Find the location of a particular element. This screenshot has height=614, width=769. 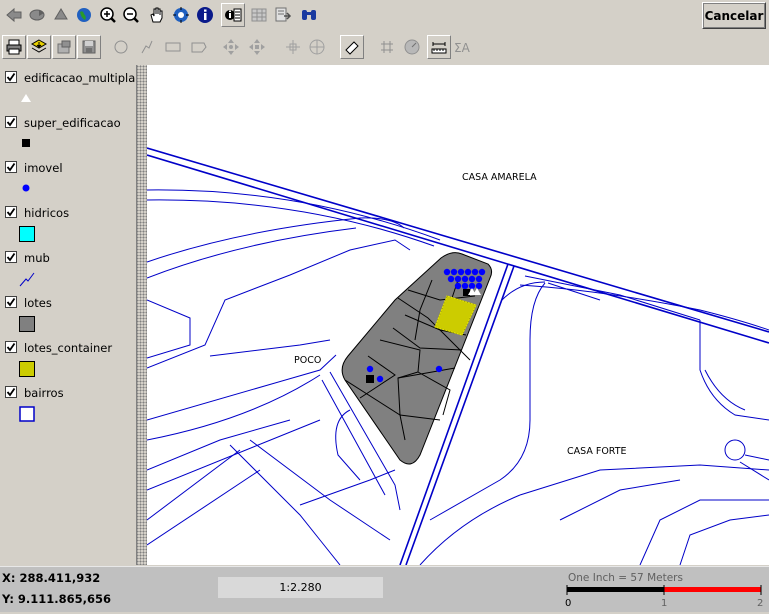

up-arrow-icon is located at coordinates (61, 15).